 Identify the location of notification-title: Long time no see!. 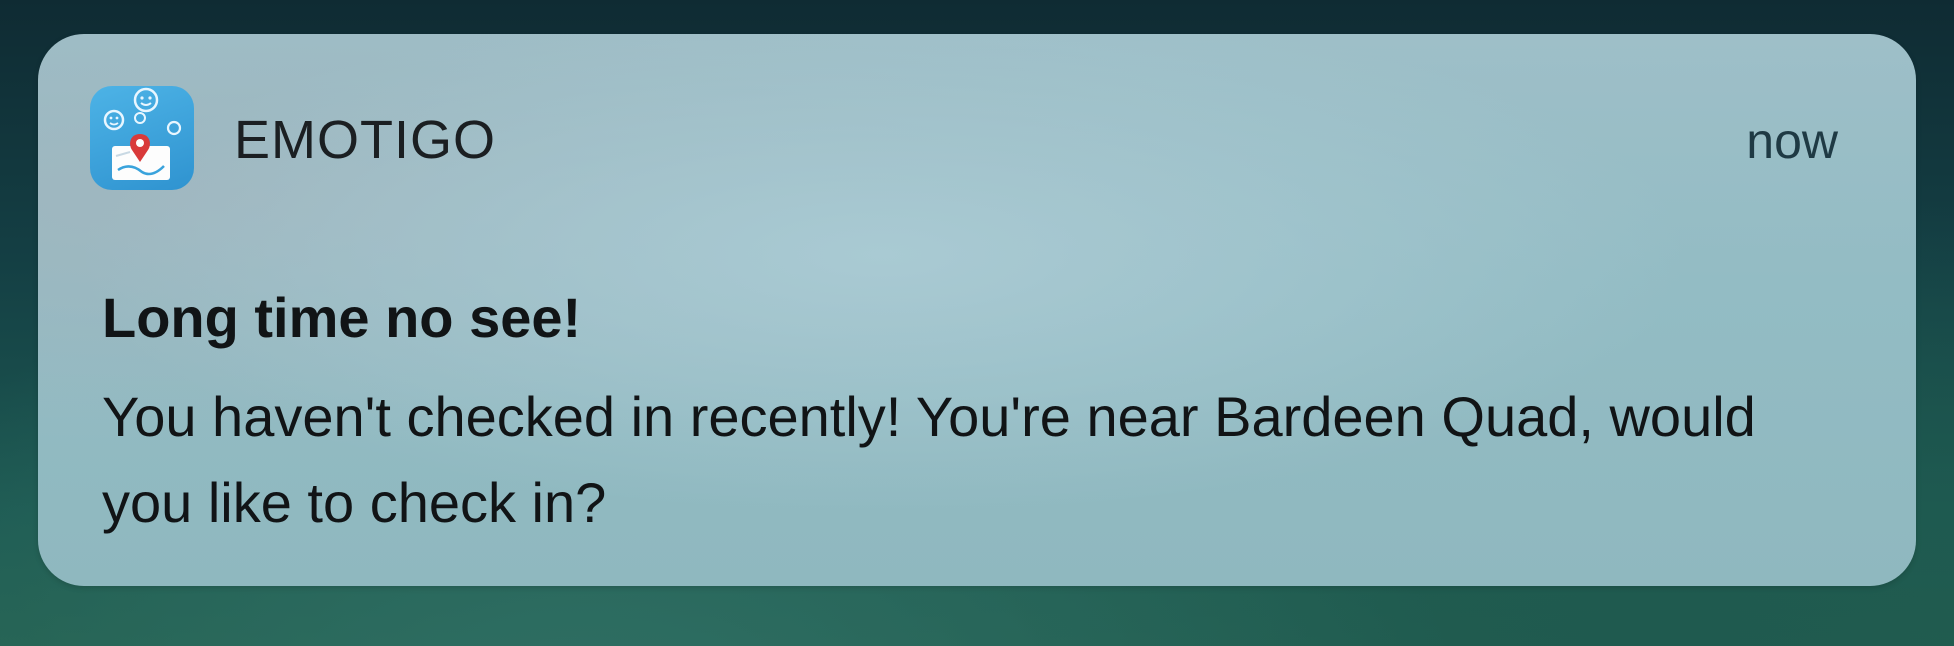
(342, 317).